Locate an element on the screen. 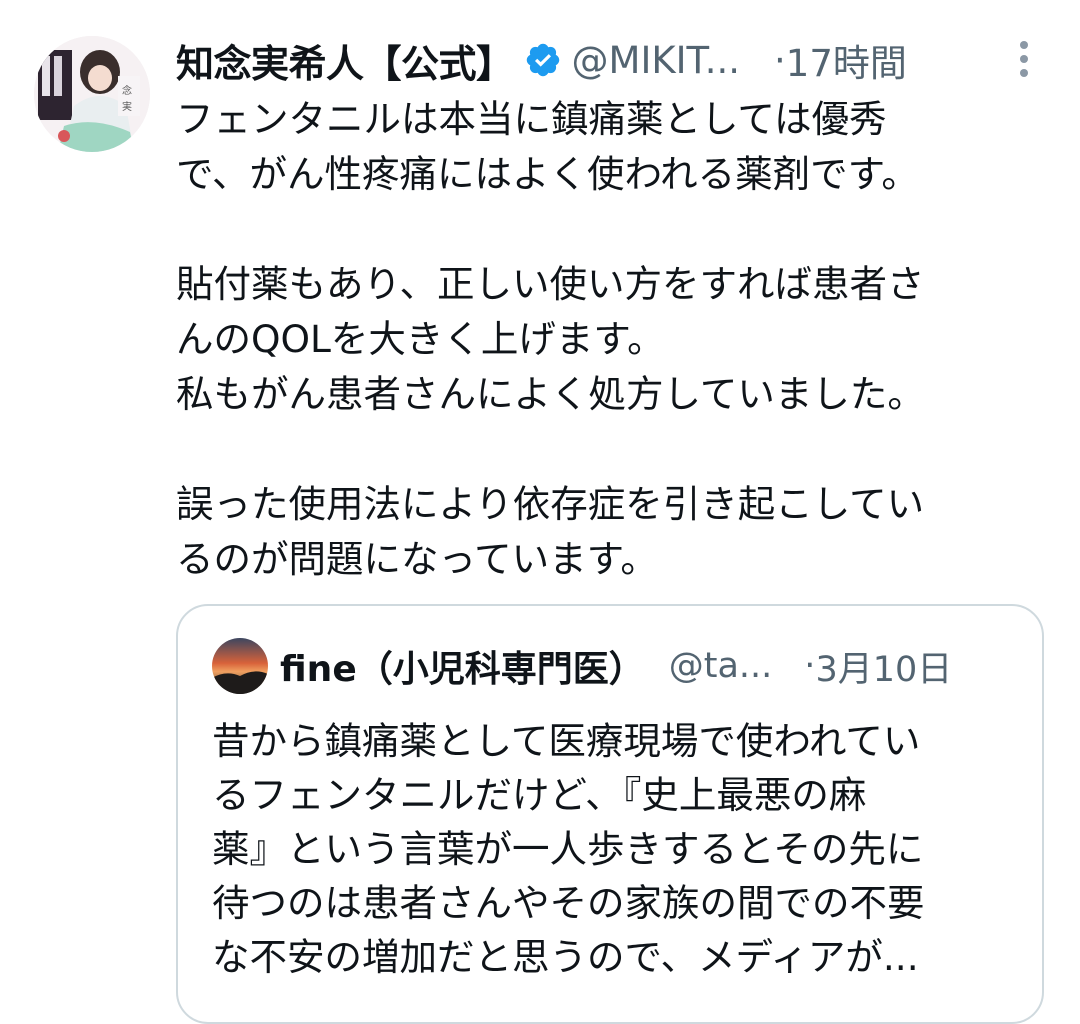 This screenshot has height=1024, width=1080. more-vertical-icon is located at coordinates (1024, 60).